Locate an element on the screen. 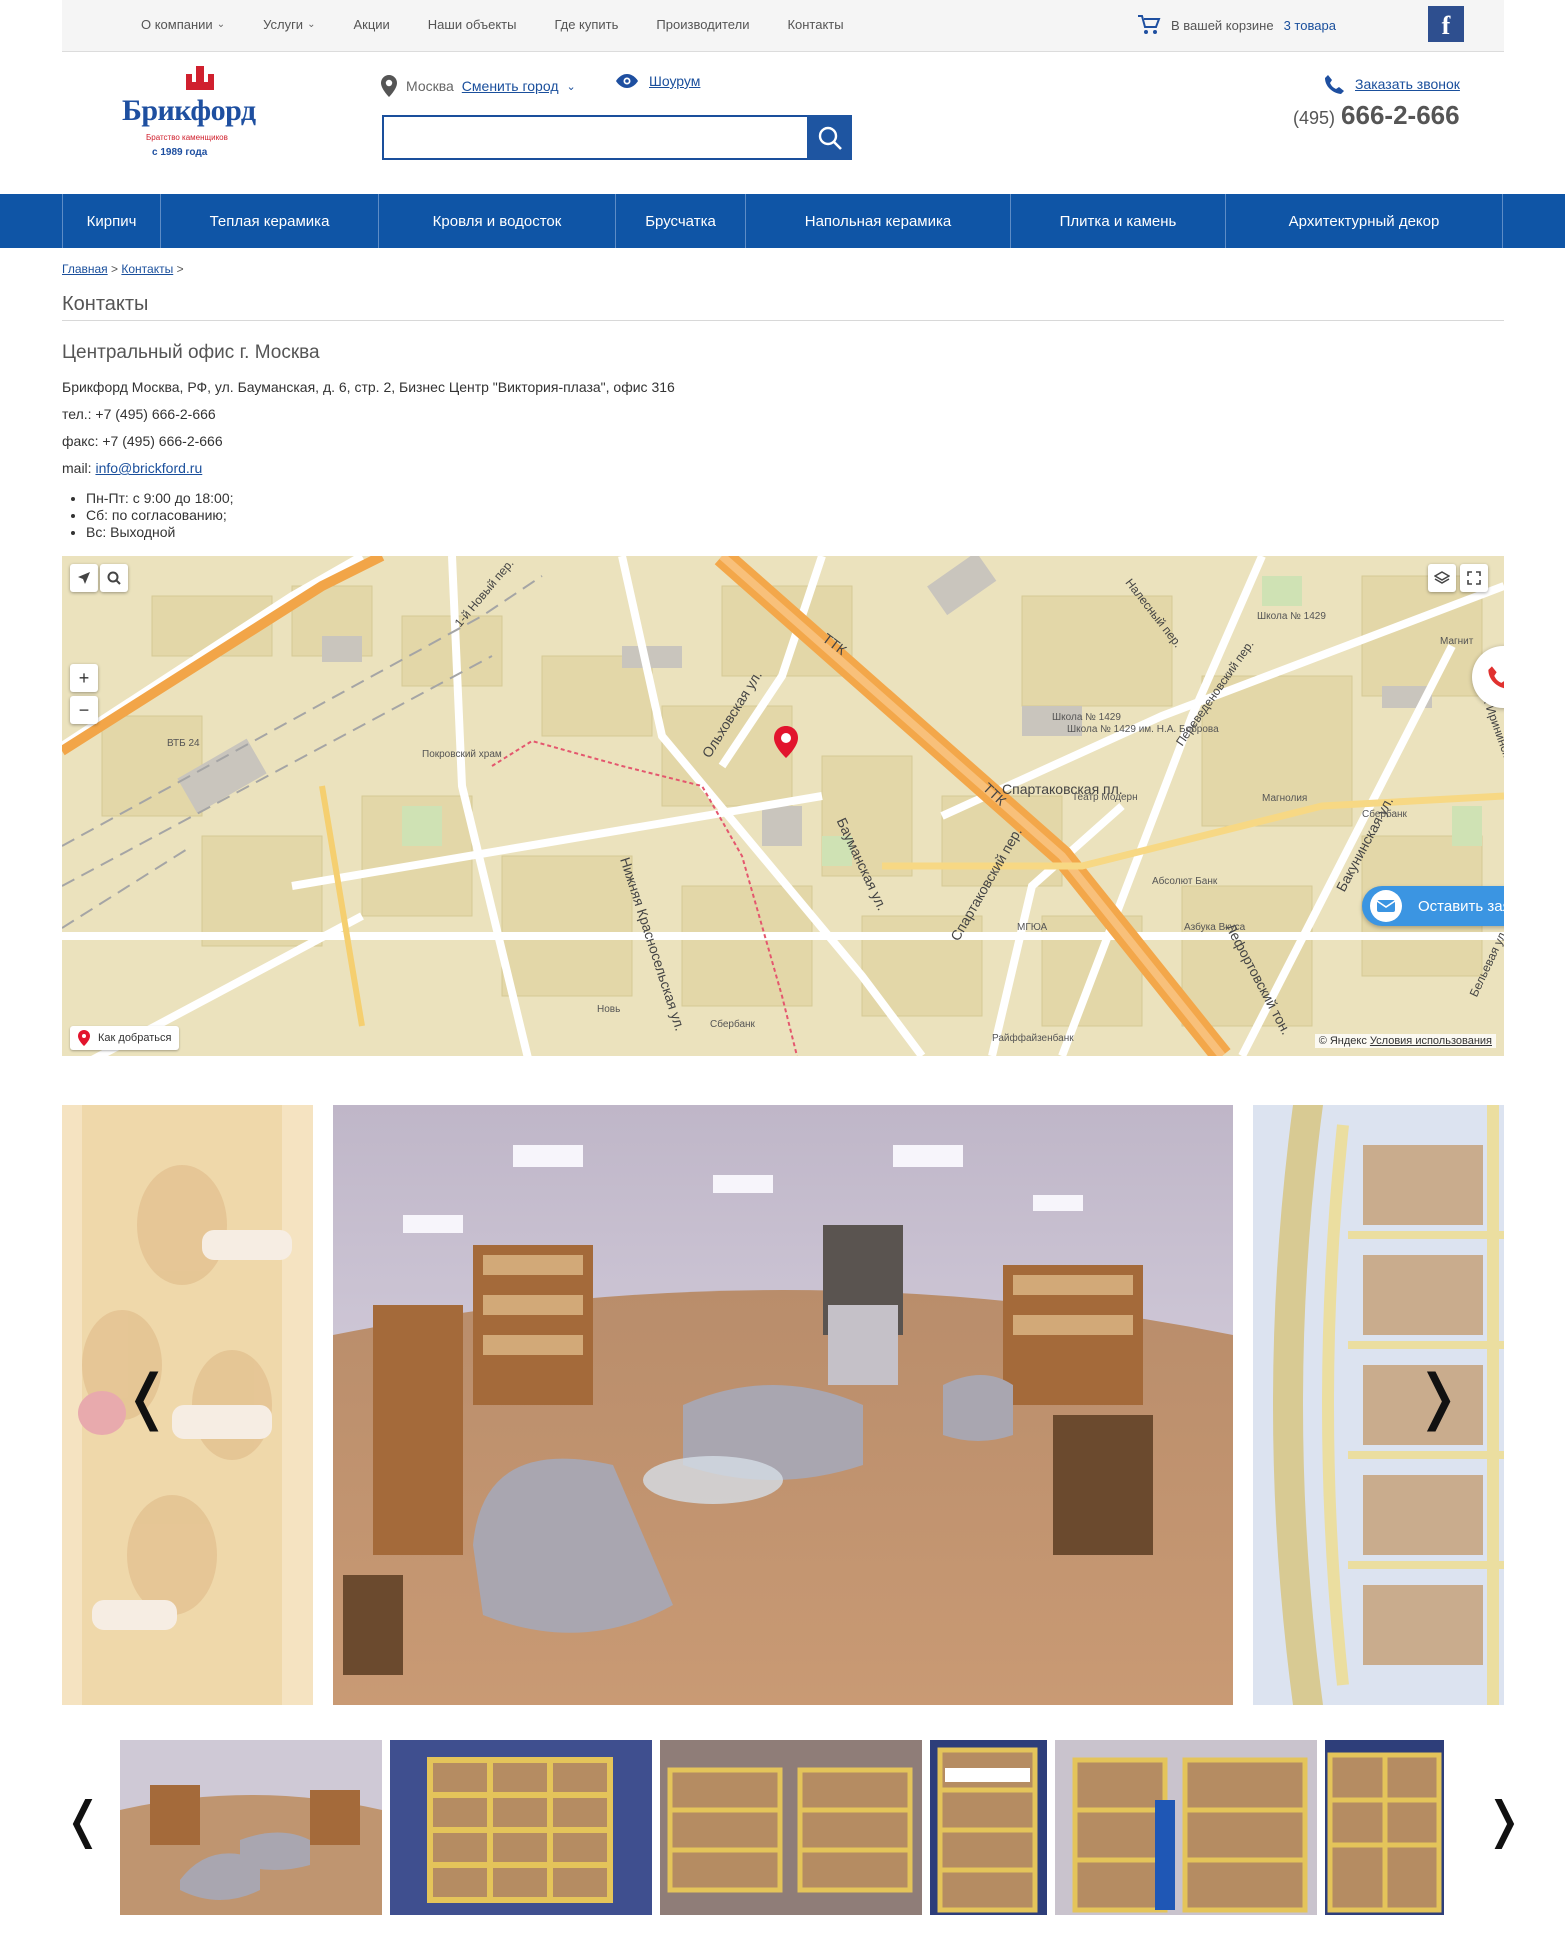 The width and height of the screenshot is (1565, 1949). topnav-contacts-label: Контакты is located at coordinates (815, 24).